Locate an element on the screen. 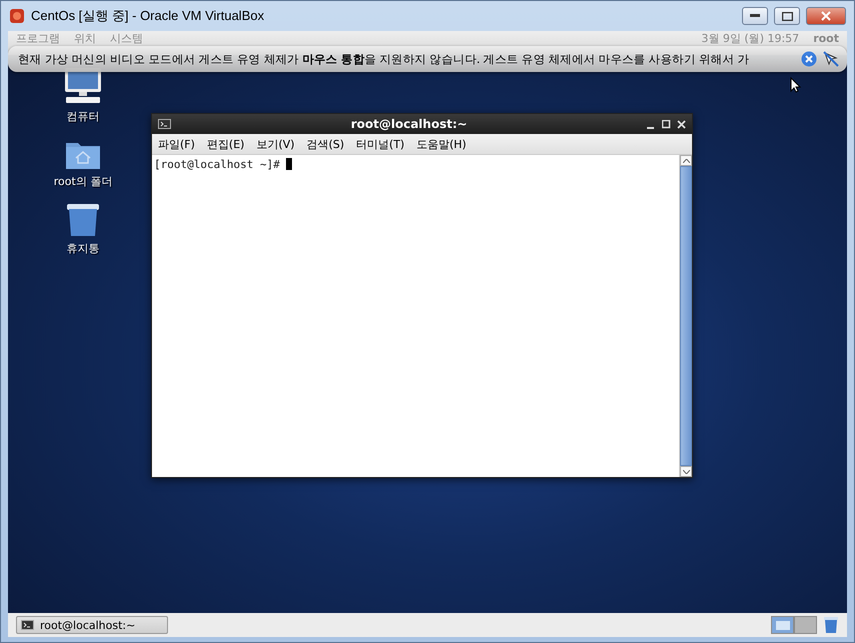 The width and height of the screenshot is (855, 643). menu-item: 도움말(H) is located at coordinates (441, 144).